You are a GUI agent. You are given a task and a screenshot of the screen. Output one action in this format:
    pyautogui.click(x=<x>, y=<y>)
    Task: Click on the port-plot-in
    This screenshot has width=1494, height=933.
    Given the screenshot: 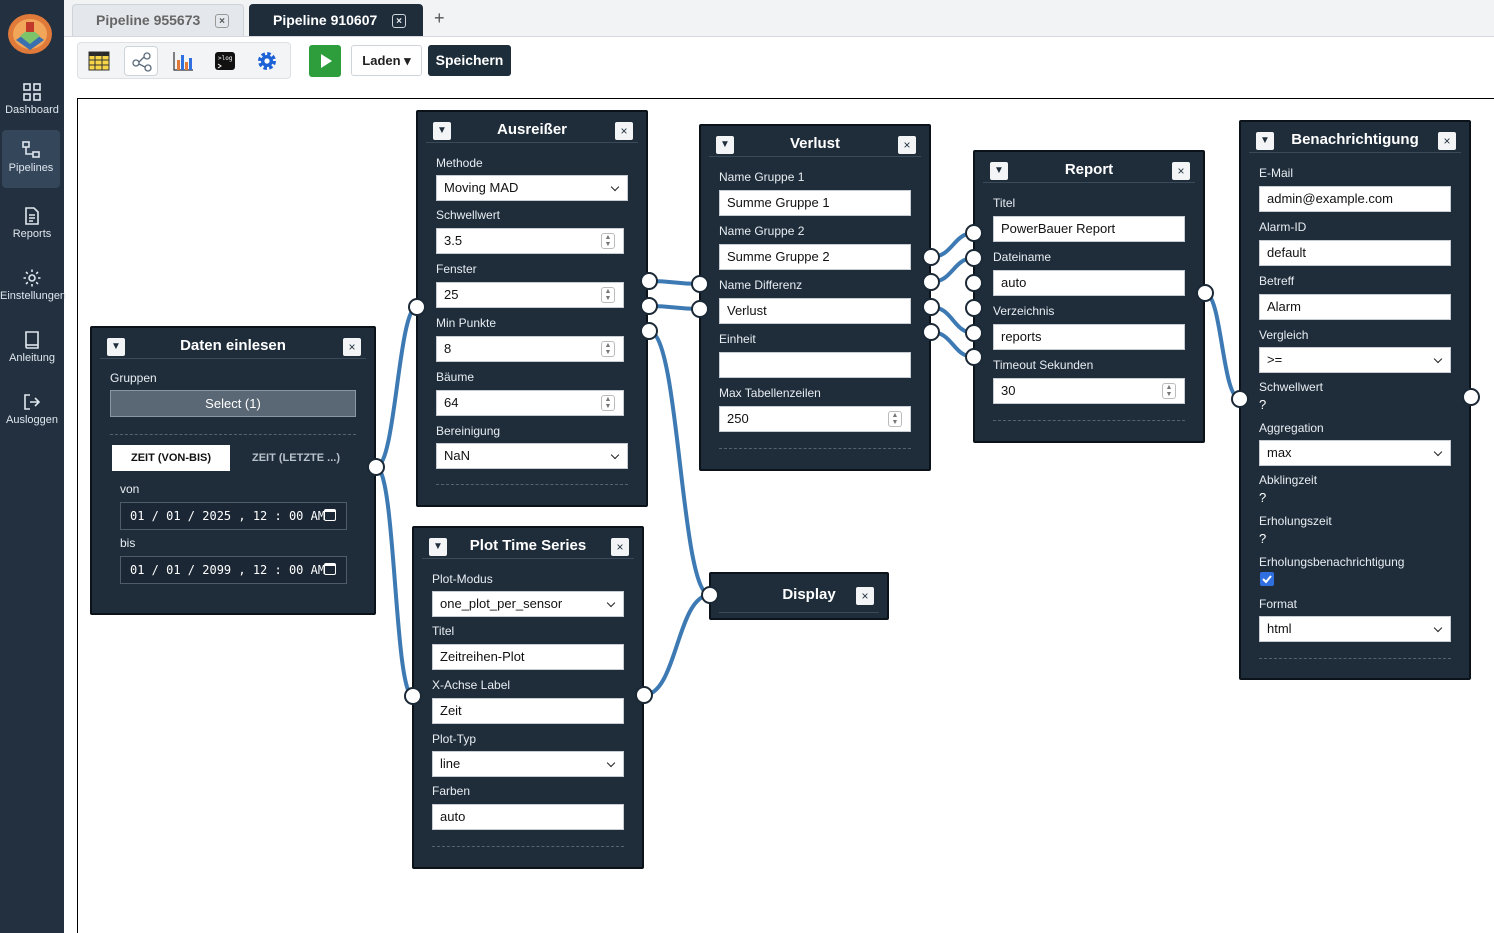 What is the action you would take?
    pyautogui.click(x=413, y=696)
    